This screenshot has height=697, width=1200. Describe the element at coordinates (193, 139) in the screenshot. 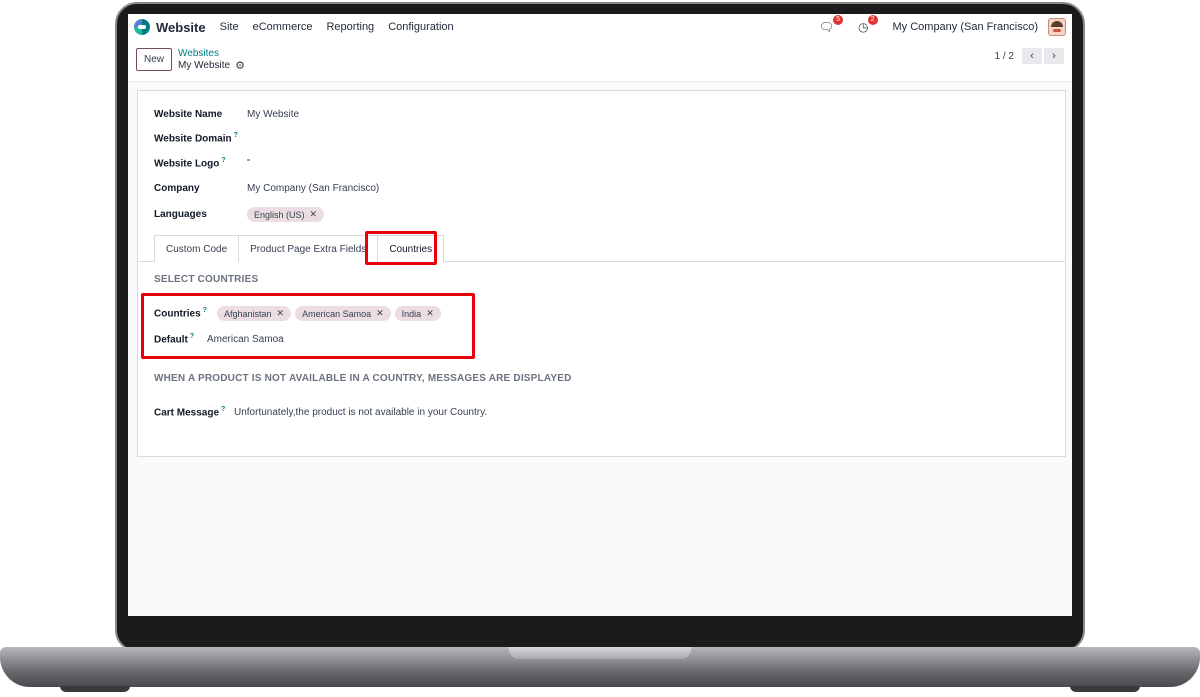

I see `website-domain-label-text: Website Domain` at that location.